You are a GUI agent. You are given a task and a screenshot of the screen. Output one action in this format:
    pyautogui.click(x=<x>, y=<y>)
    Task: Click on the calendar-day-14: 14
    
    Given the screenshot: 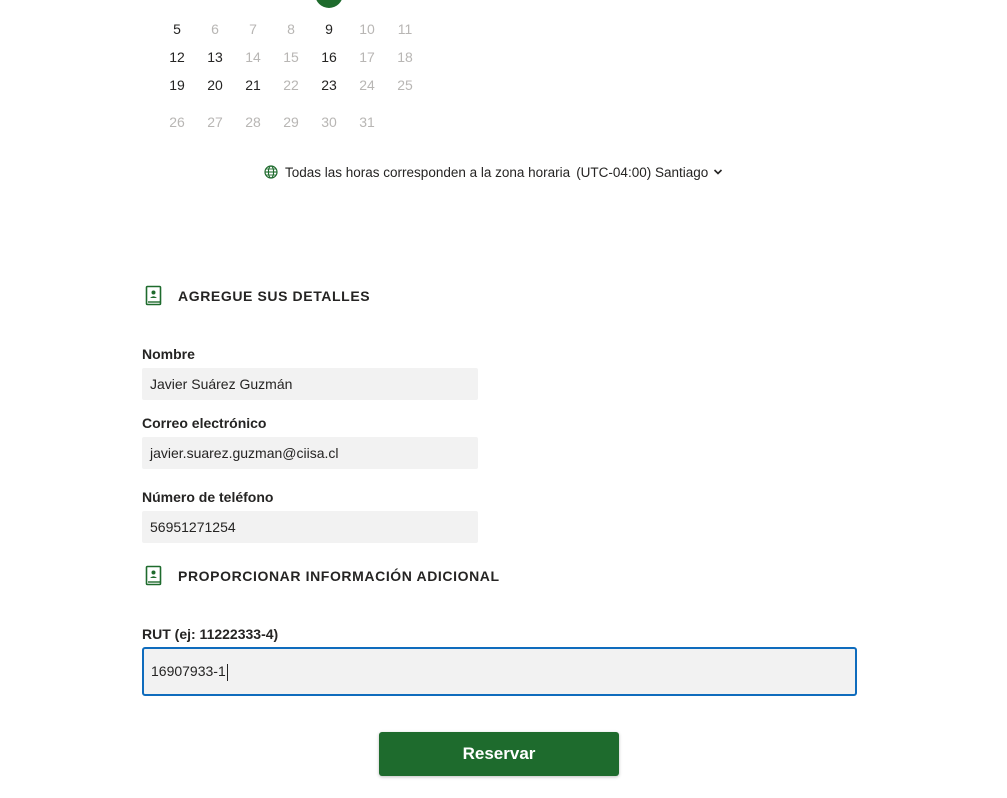 What is the action you would take?
    pyautogui.click(x=253, y=57)
    